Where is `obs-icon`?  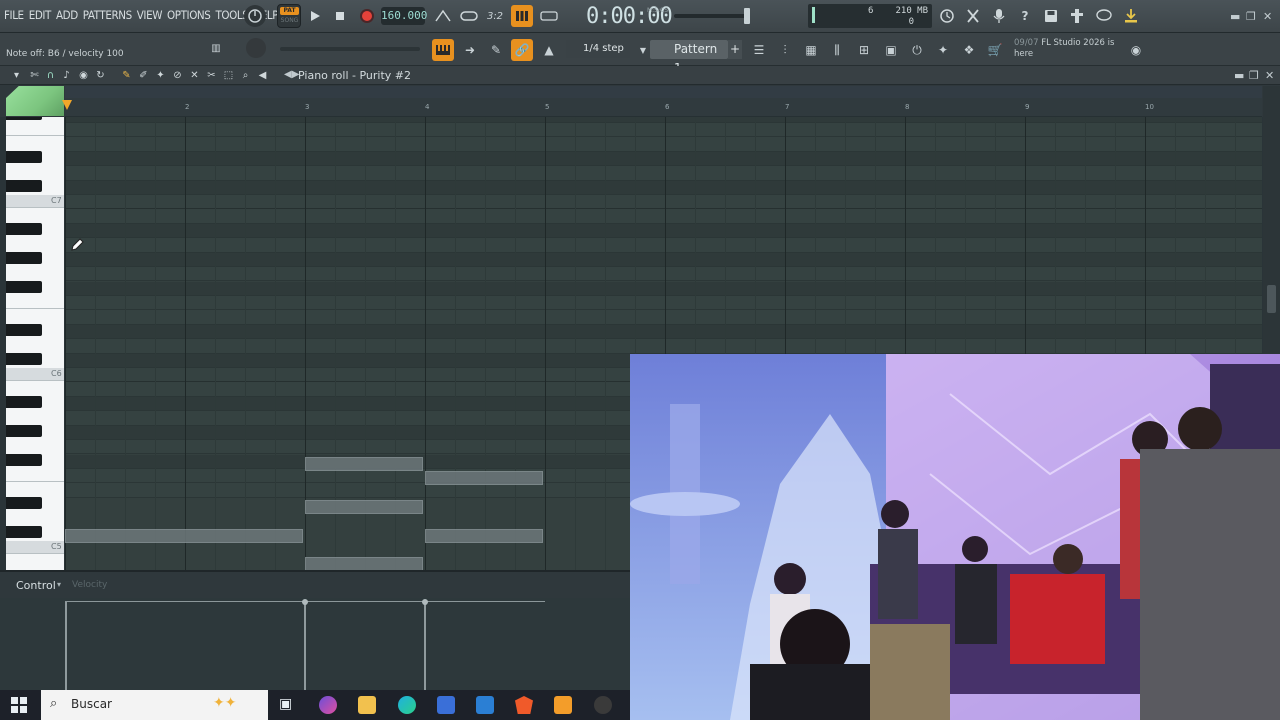
obs-icon is located at coordinates (603, 705).